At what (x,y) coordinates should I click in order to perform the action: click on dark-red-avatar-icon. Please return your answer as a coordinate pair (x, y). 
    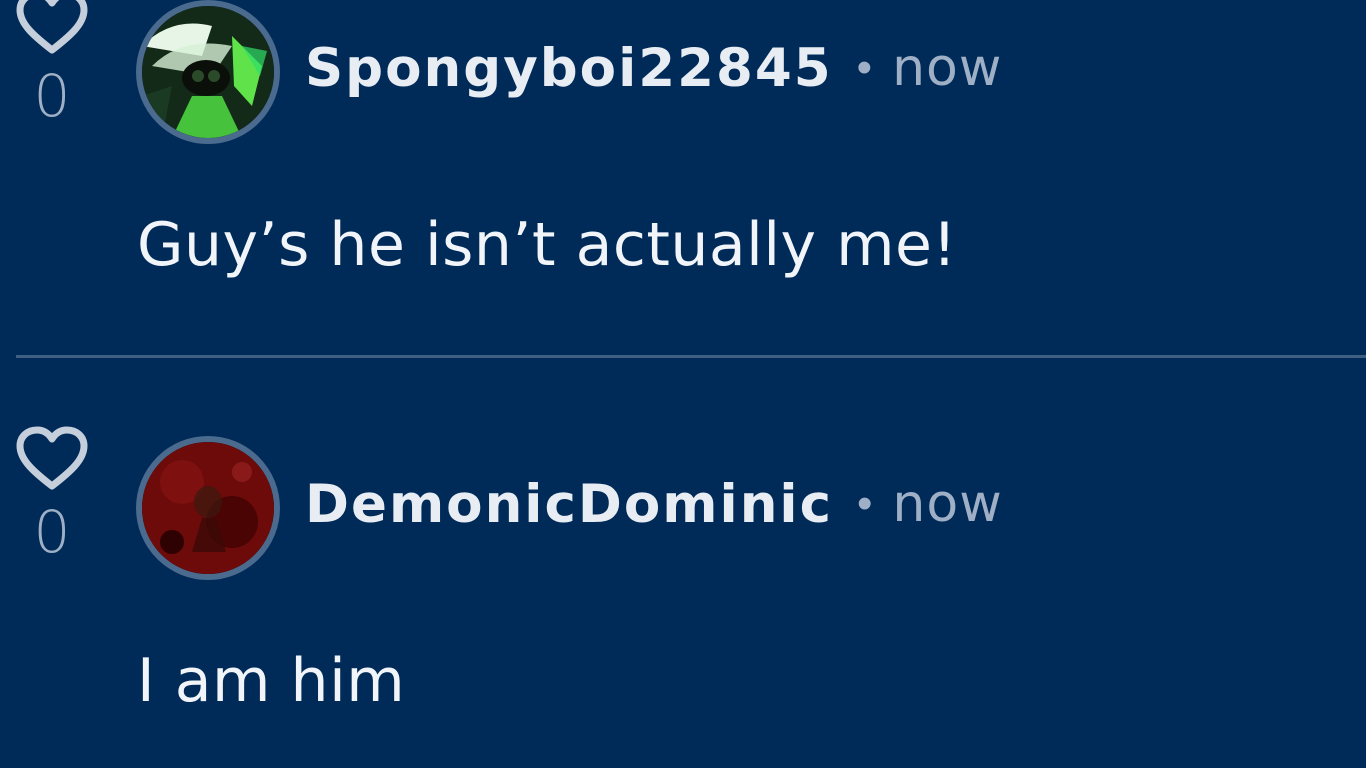
    Looking at the image, I should click on (208, 508).